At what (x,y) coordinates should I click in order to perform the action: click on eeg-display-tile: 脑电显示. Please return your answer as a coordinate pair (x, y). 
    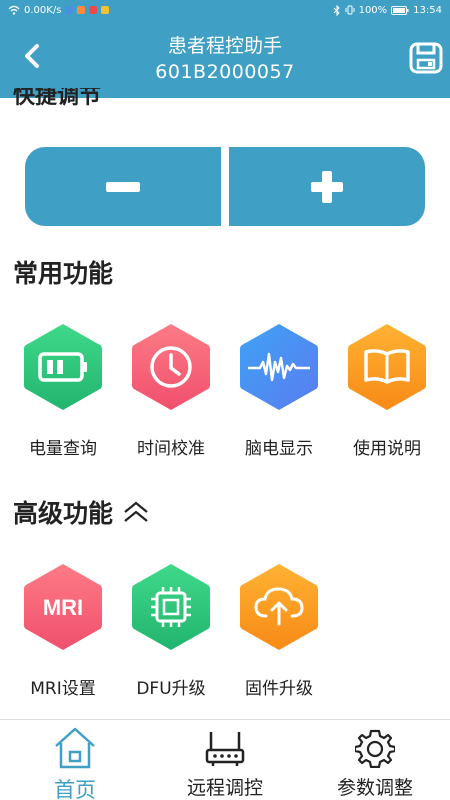
    Looking at the image, I should click on (279, 390).